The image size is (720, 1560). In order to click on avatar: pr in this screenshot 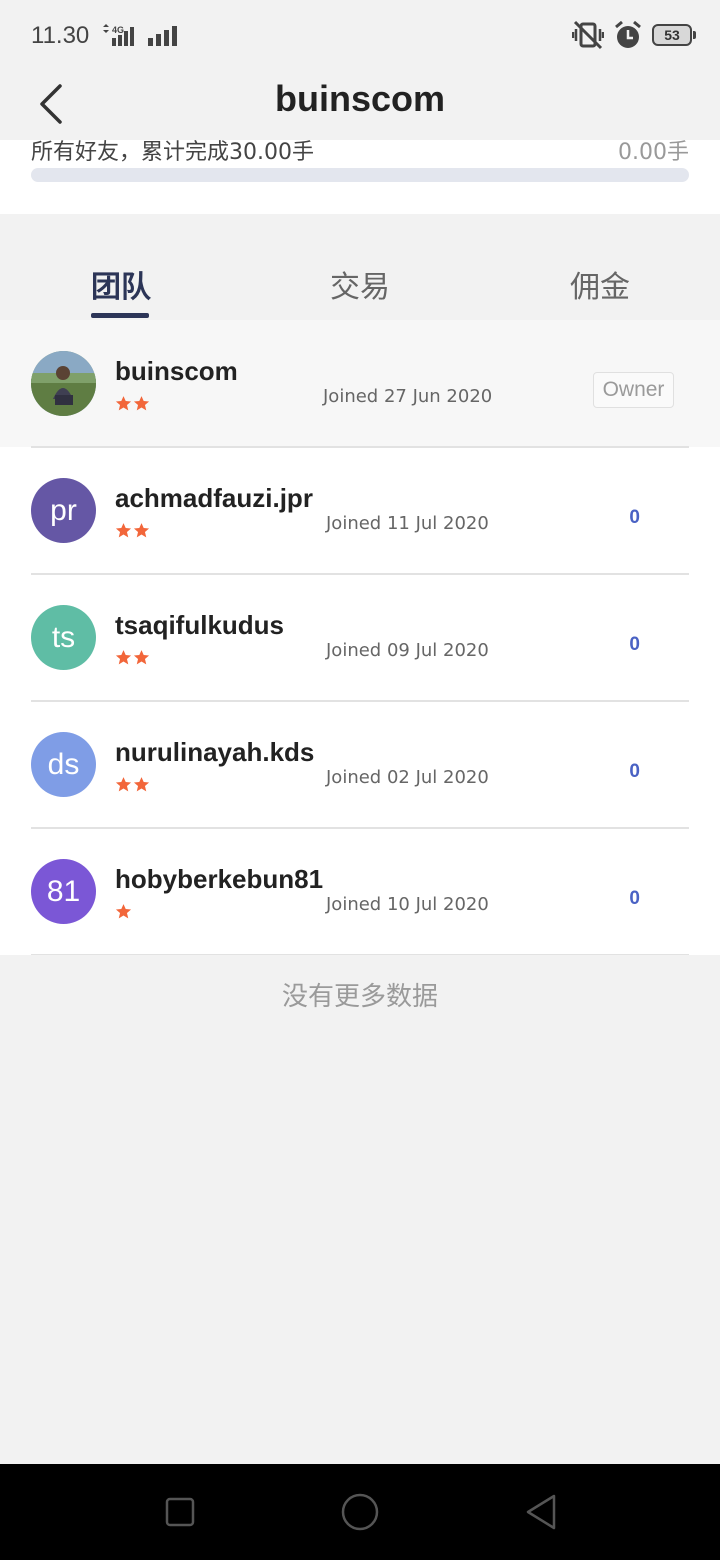, I will do `click(63, 510)`.